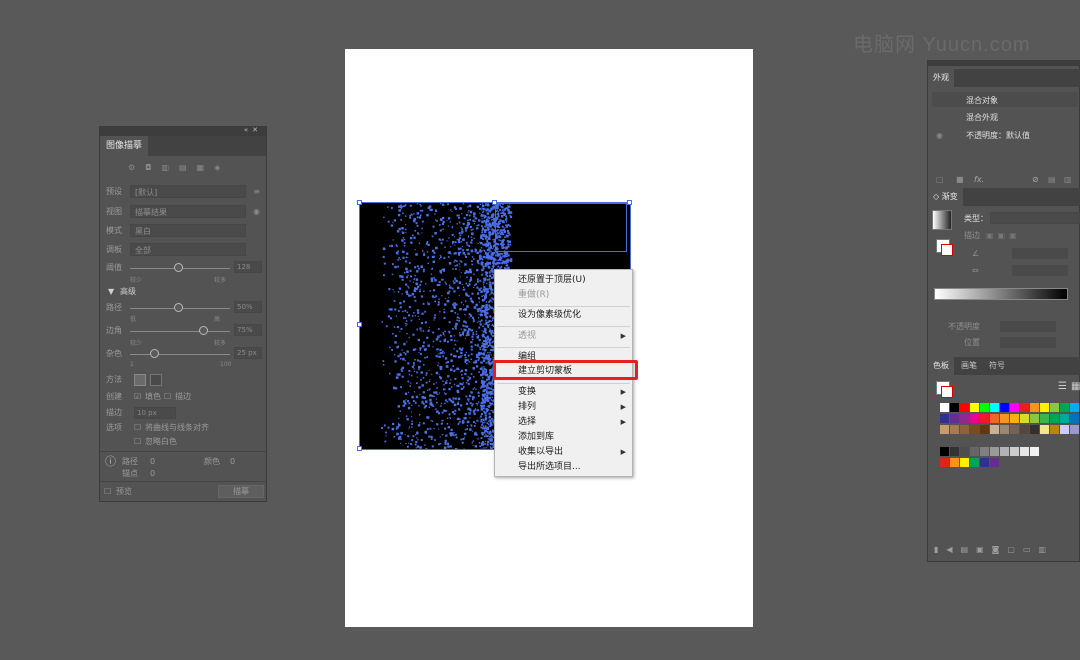  Describe the element at coordinates (248, 267) in the screenshot. I see `threshold-value: 128` at that location.